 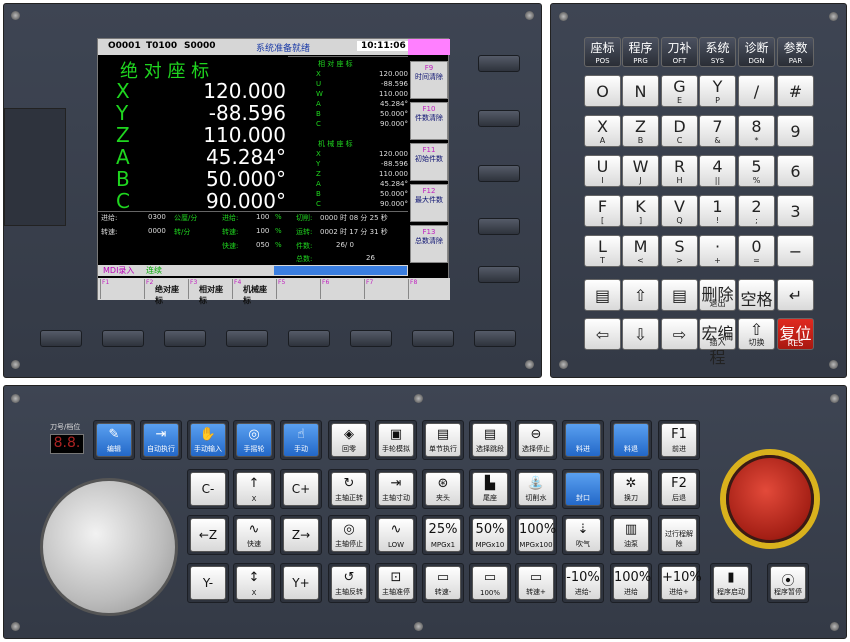 What do you see at coordinates (756, 52) in the screenshot?
I see `function-key: 诊断 DGN` at bounding box center [756, 52].